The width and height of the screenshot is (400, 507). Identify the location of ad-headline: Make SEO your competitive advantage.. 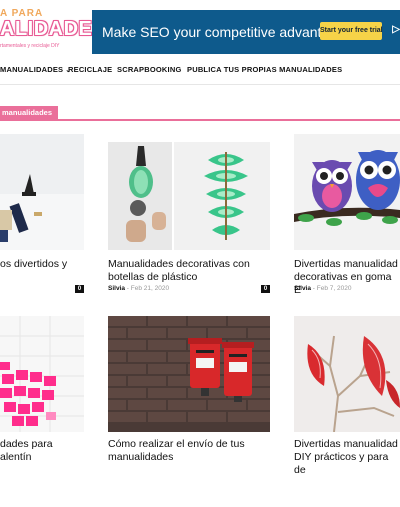
(225, 32).